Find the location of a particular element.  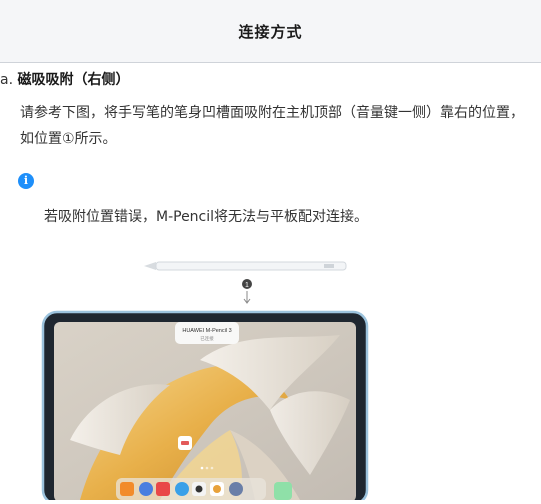

section-heading: a. 磁吸吸附（右侧） is located at coordinates (64, 79).